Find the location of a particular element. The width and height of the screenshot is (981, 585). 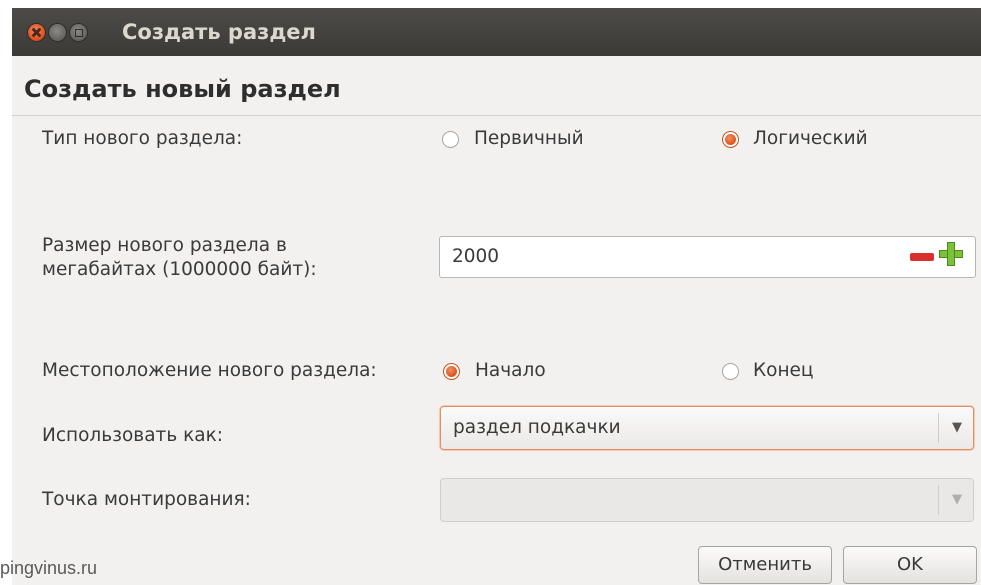

radio-primary-label: Первичный is located at coordinates (529, 139).